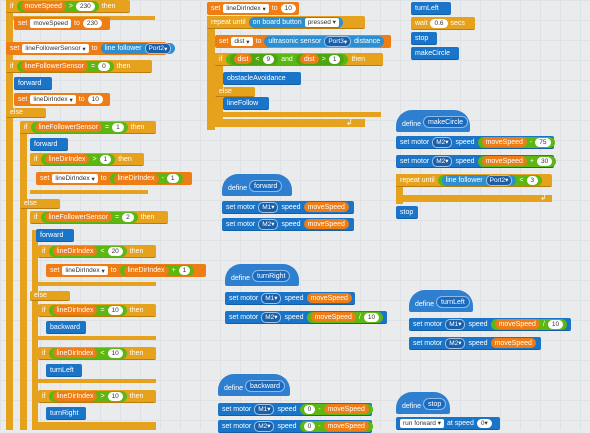  What do you see at coordinates (422, 423) in the screenshot?
I see `direction-dropdown: run forward ▾` at bounding box center [422, 423].